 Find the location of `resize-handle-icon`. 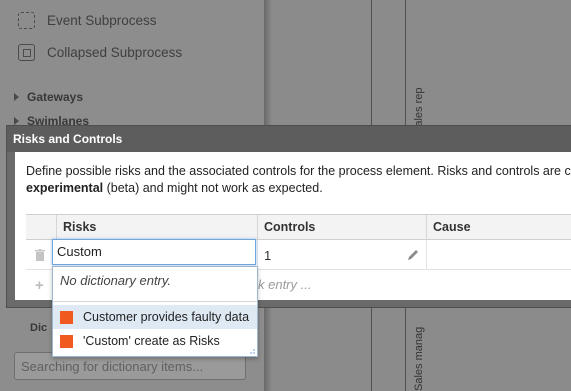

resize-handle-icon is located at coordinates (252, 351).